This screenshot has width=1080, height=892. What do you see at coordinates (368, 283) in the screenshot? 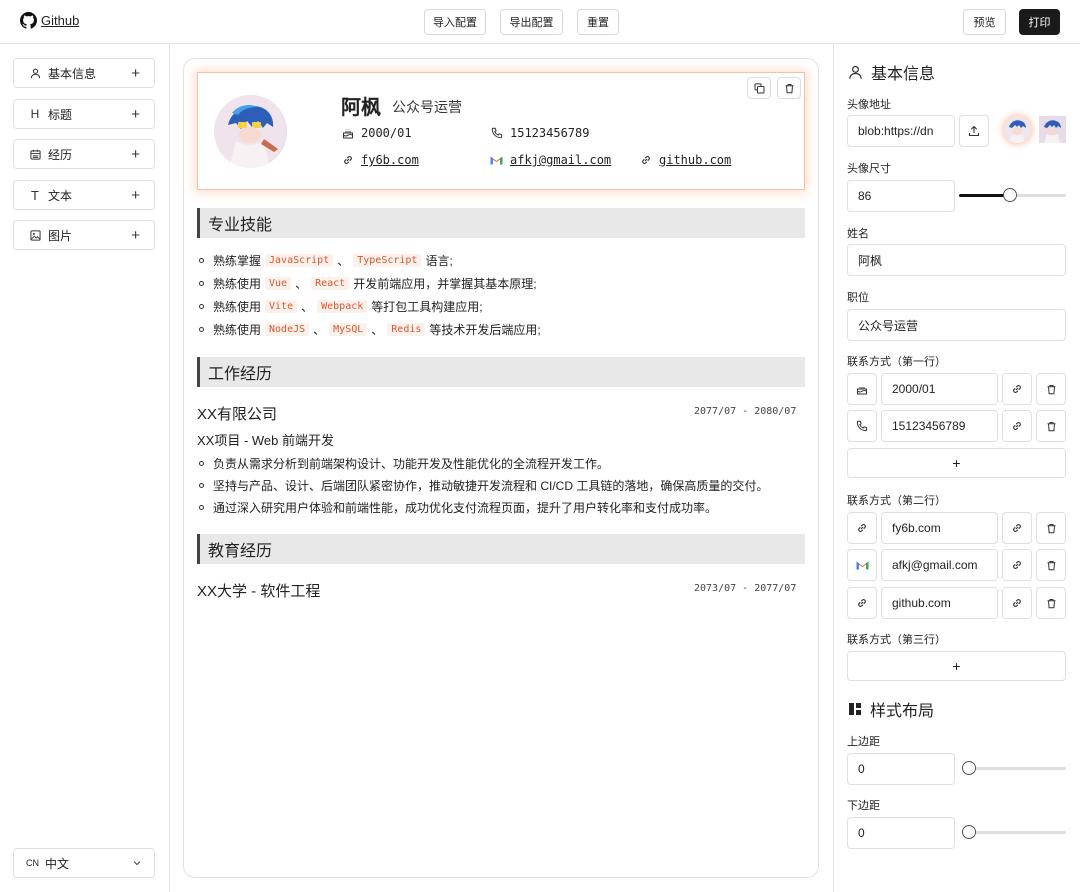
I see `skill-item: 熟练使用 Vue、 React 开发前端应用，并掌握其基本原理;` at bounding box center [368, 283].